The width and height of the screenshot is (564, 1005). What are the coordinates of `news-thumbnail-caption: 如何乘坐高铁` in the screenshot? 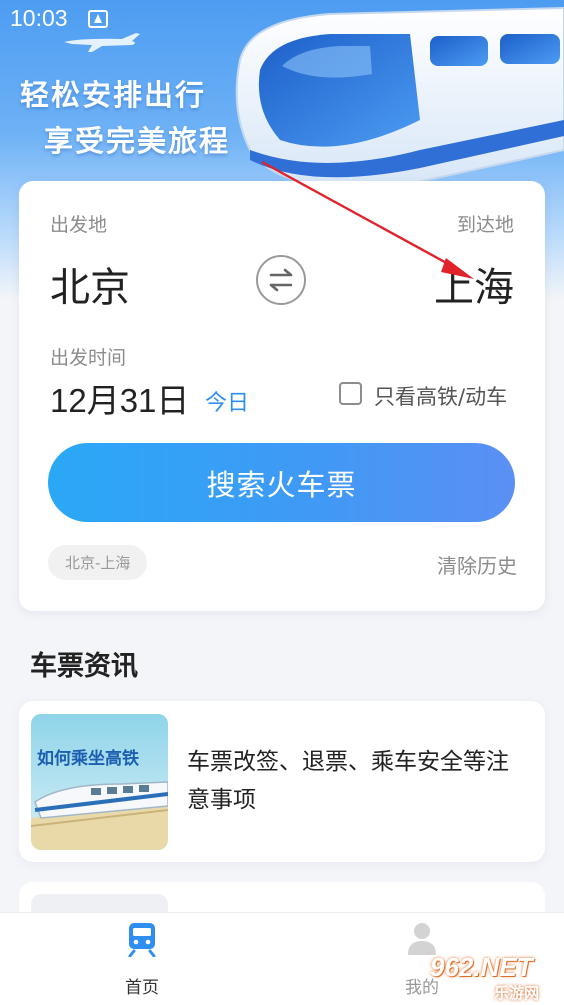 It's located at (88, 759).